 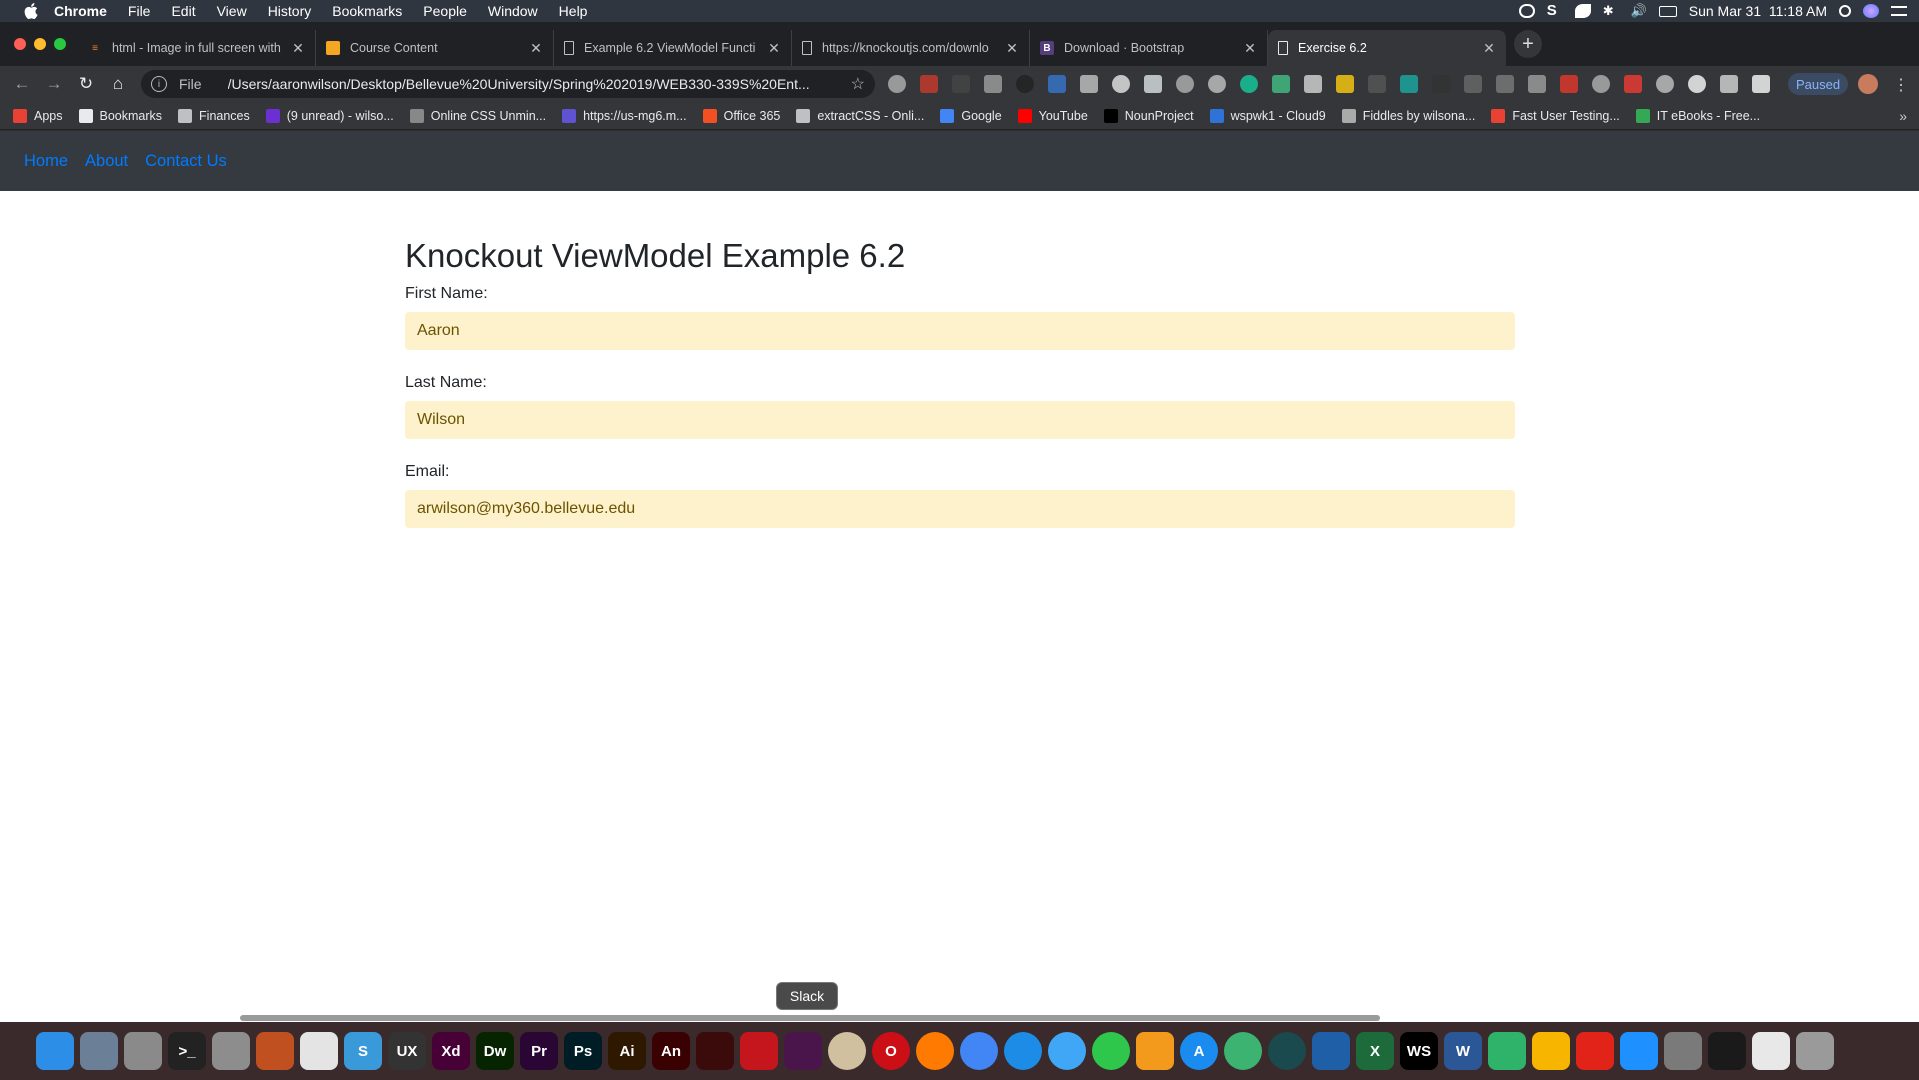 I want to click on extension-gear-icon, so click(x=1665, y=84).